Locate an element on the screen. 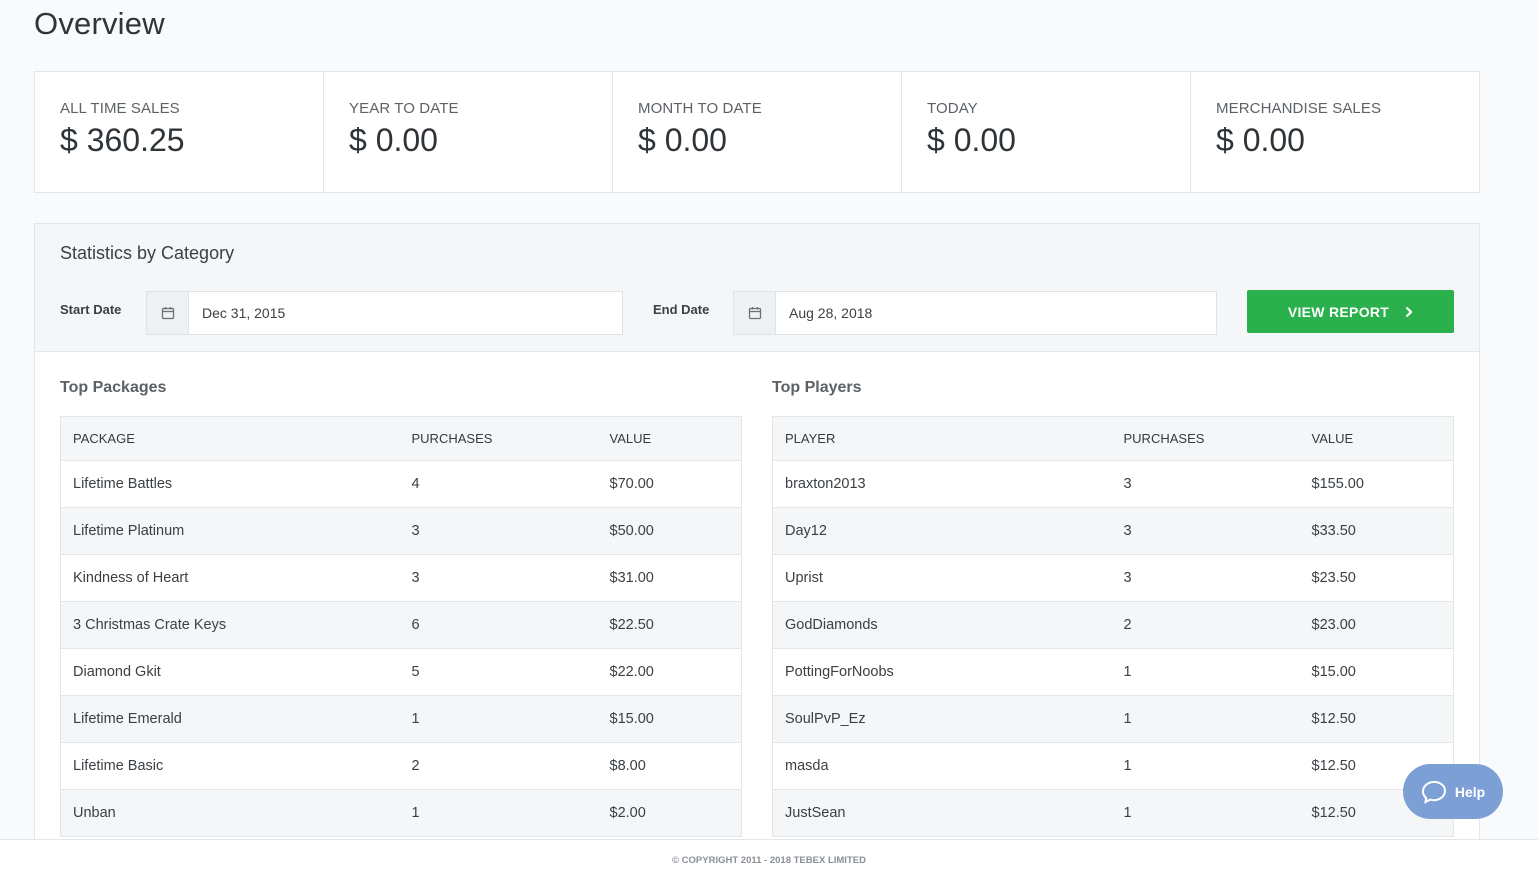 The image size is (1538, 874). table-header-row: PACKAGE PURCHASES VALUE is located at coordinates (401, 438).